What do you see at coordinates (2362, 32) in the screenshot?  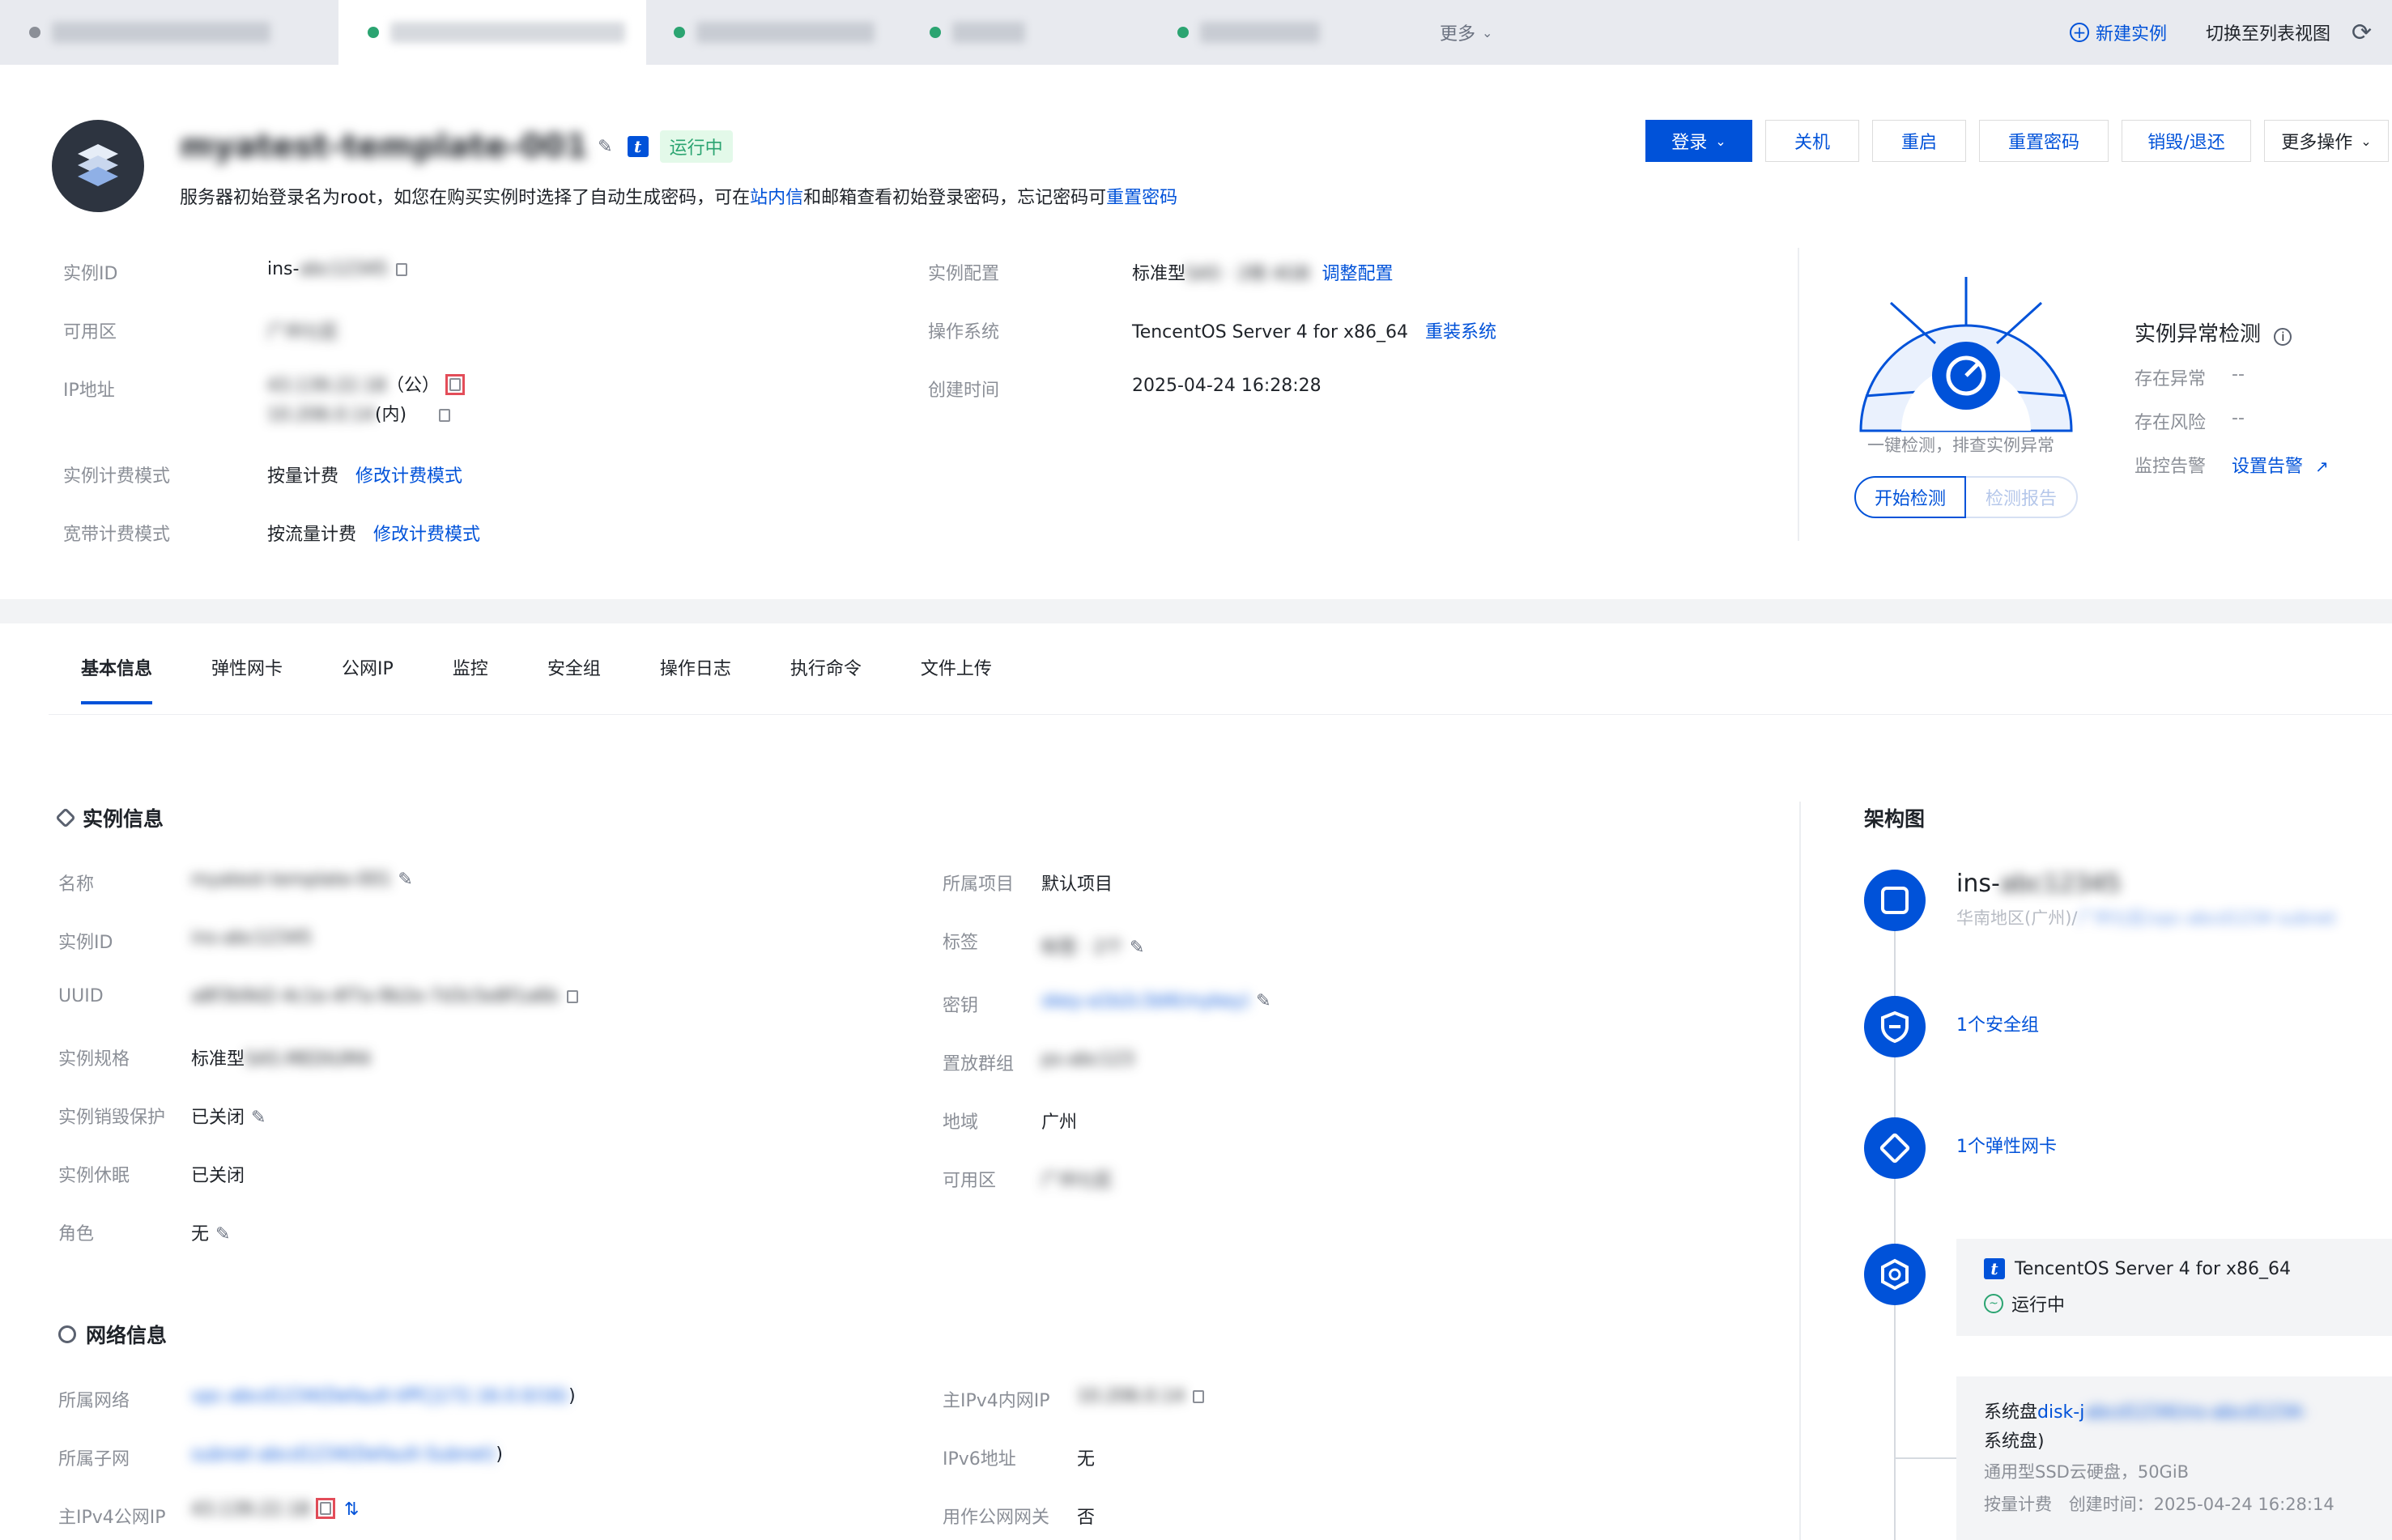 I see `refresh-icon: ⟳` at bounding box center [2362, 32].